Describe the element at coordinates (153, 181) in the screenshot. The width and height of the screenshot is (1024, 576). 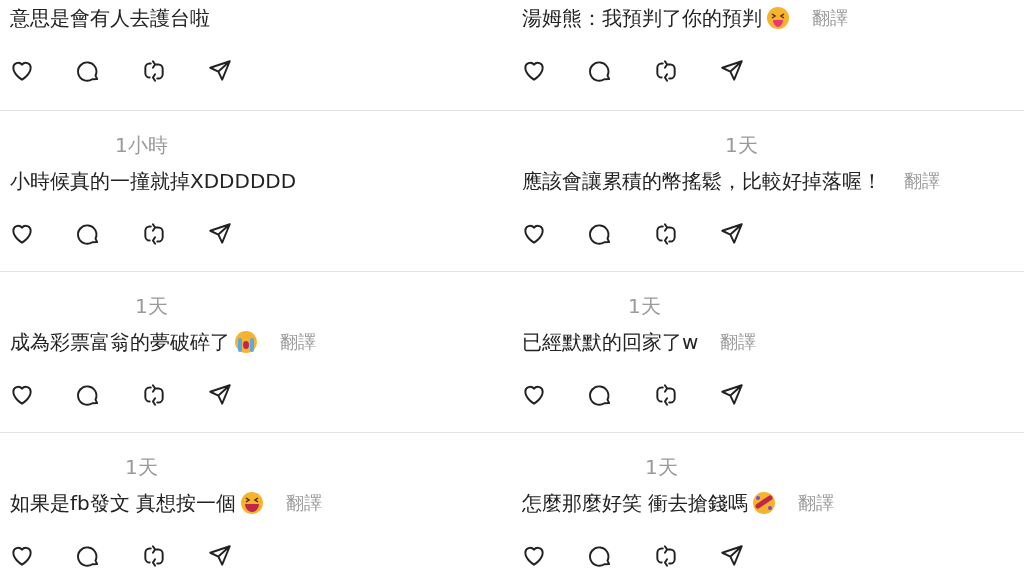
I see `comment-text: 小時候真的一撞就掉XDDDDDD` at that location.